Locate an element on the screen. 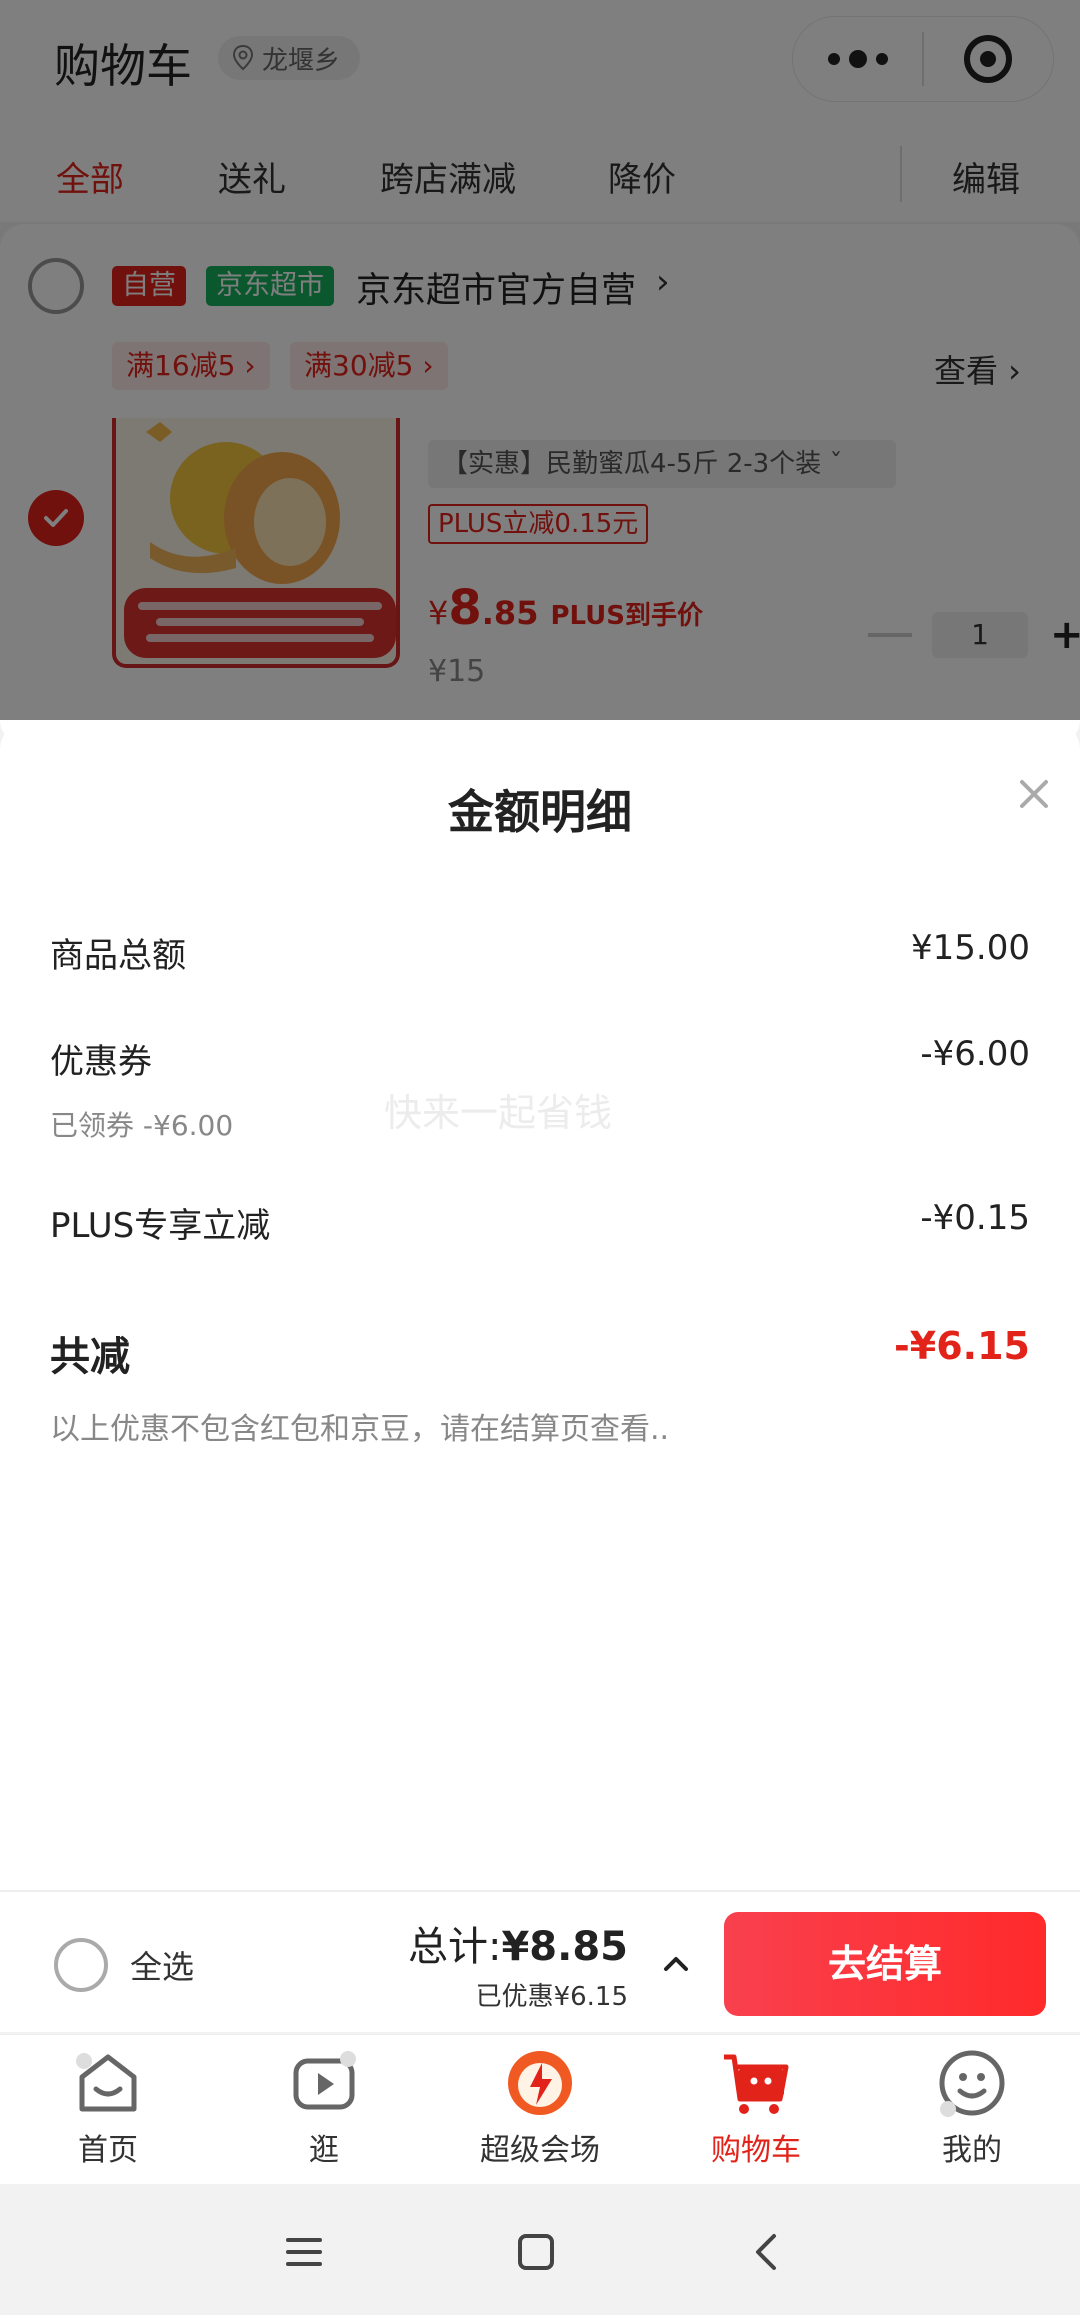 This screenshot has height=2315, width=1080. nav-item-profile: 我的 is located at coordinates (972, 2108).